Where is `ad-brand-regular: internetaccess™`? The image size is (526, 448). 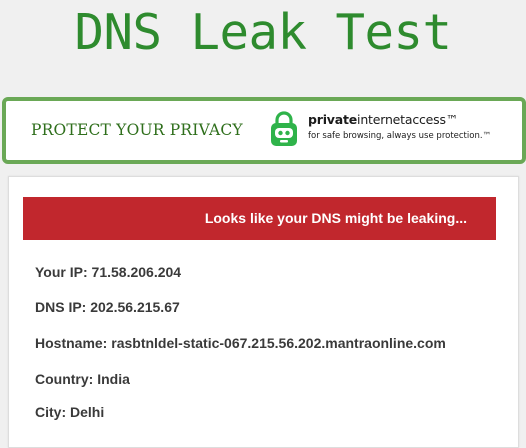
ad-brand-regular: internetaccess™ is located at coordinates (408, 119).